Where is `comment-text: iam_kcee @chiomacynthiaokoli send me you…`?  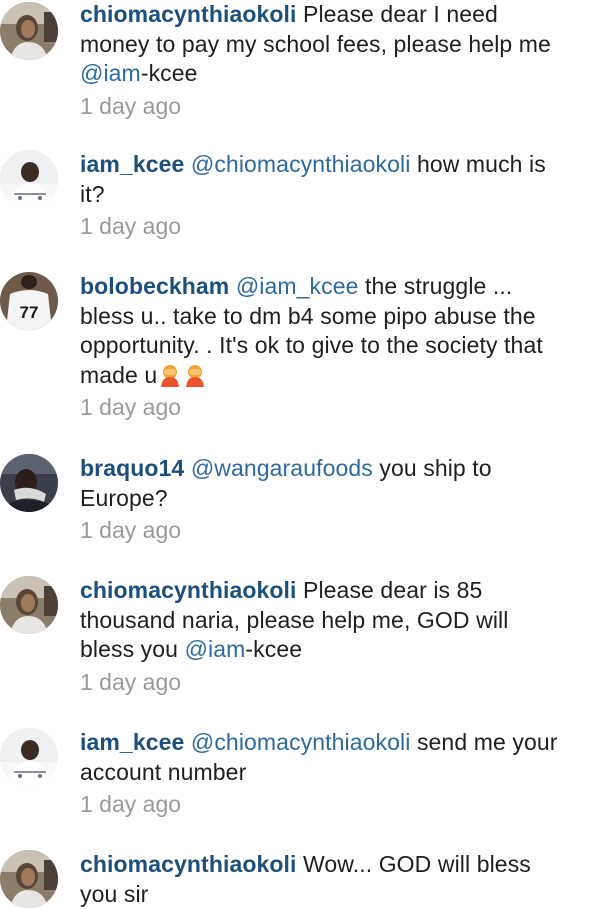
comment-text: iam_kcee @chiomacynthiaokoli send me you… is located at coordinates (320, 757).